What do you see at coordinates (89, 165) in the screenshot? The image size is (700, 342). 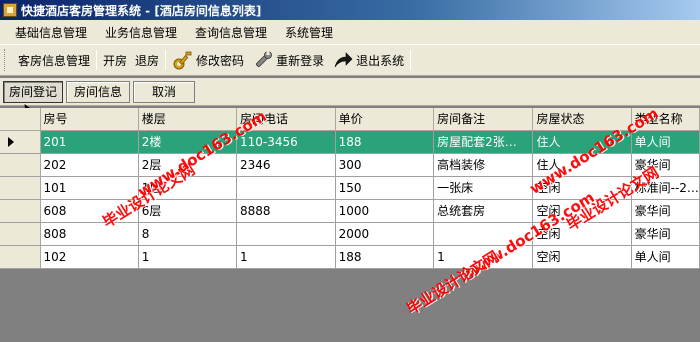 I see `table-cell: 202` at bounding box center [89, 165].